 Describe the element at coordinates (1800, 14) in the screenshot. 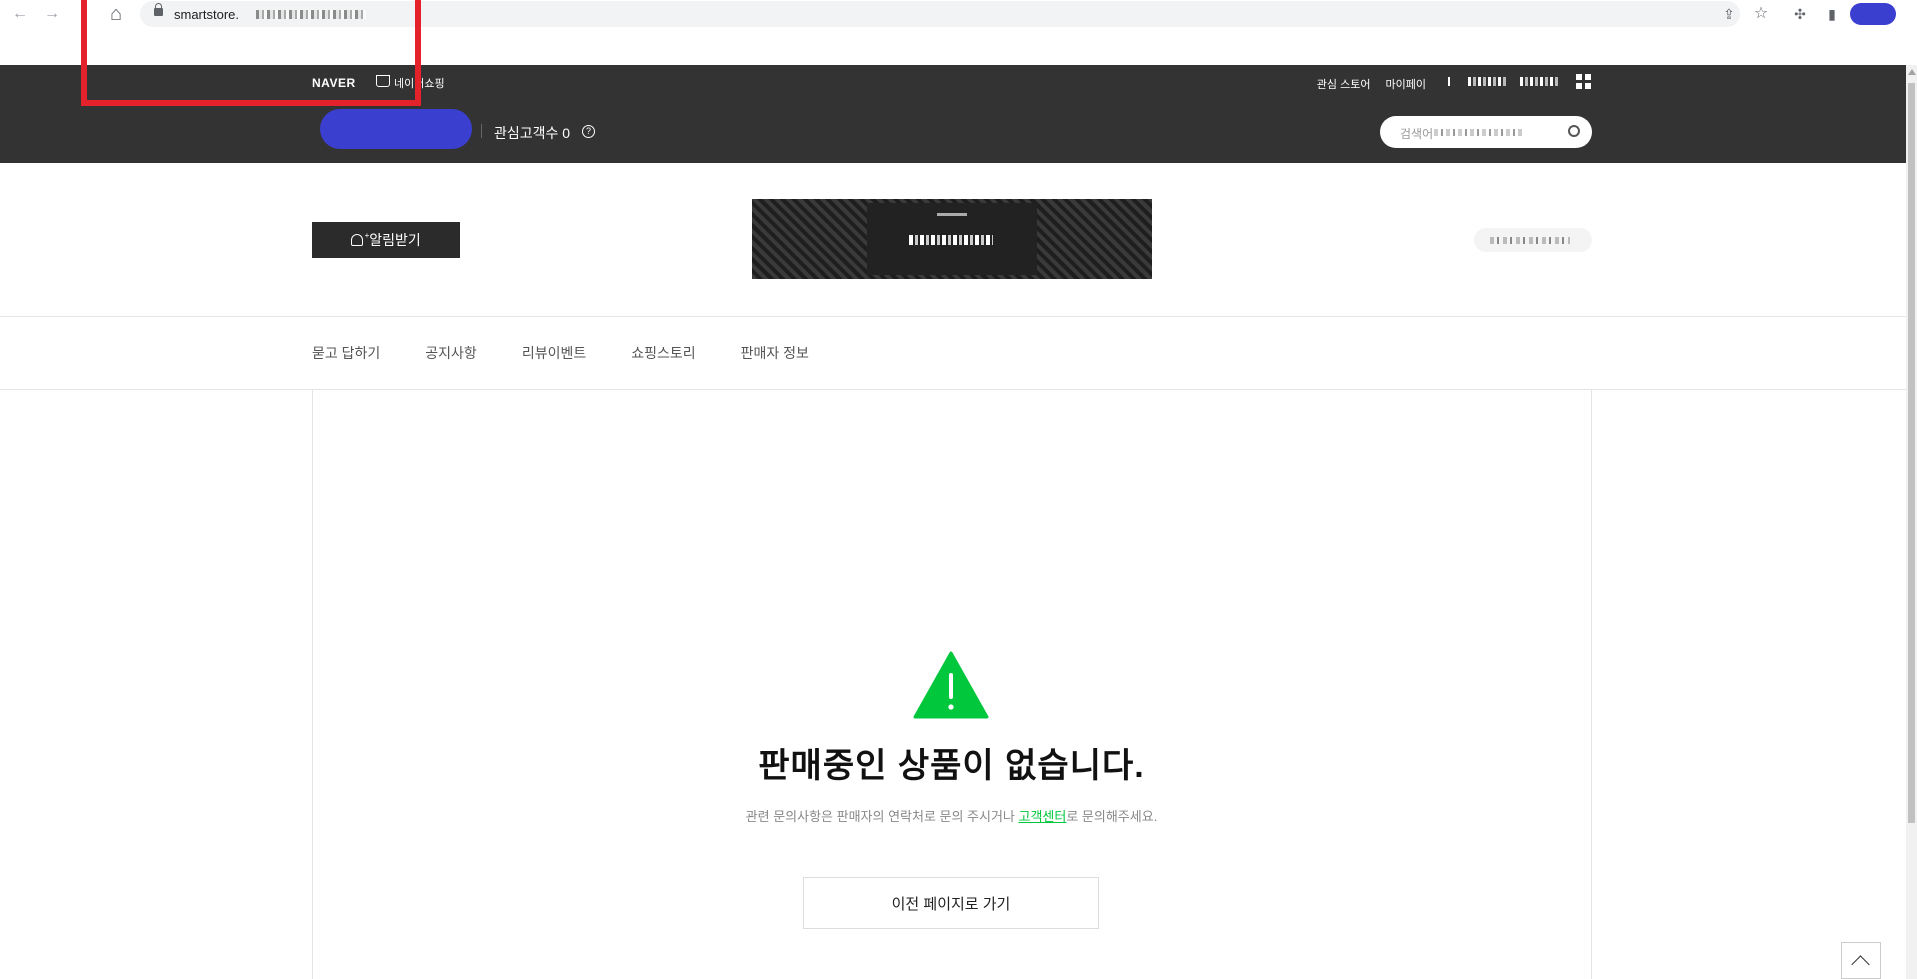

I see `extensions-icon: ✣` at that location.